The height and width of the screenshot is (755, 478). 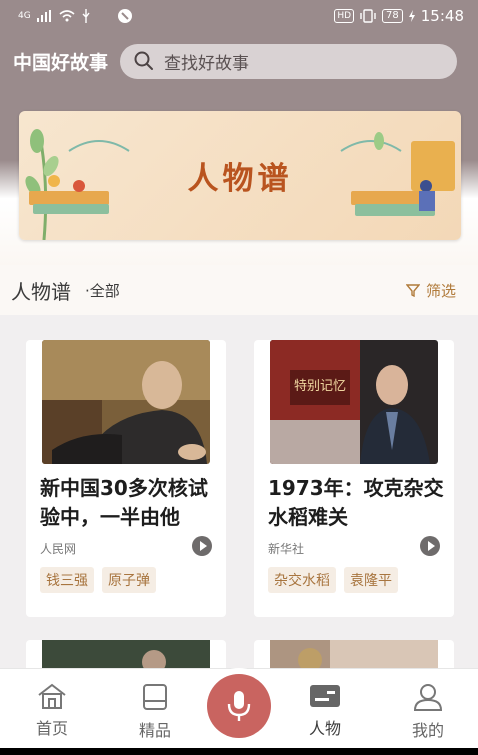 I want to click on story-source: 人民网, so click(x=58, y=549).